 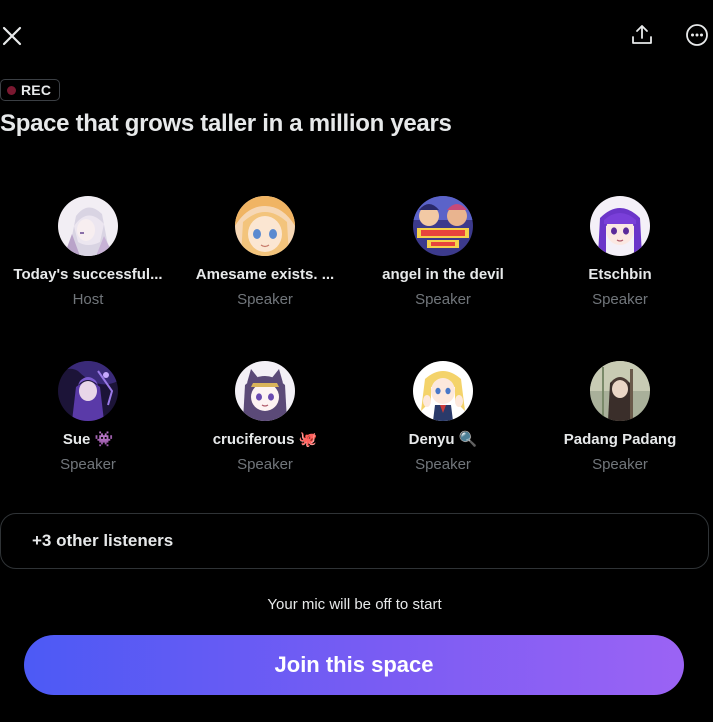 I want to click on participant-name: Etschbin, so click(x=620, y=274).